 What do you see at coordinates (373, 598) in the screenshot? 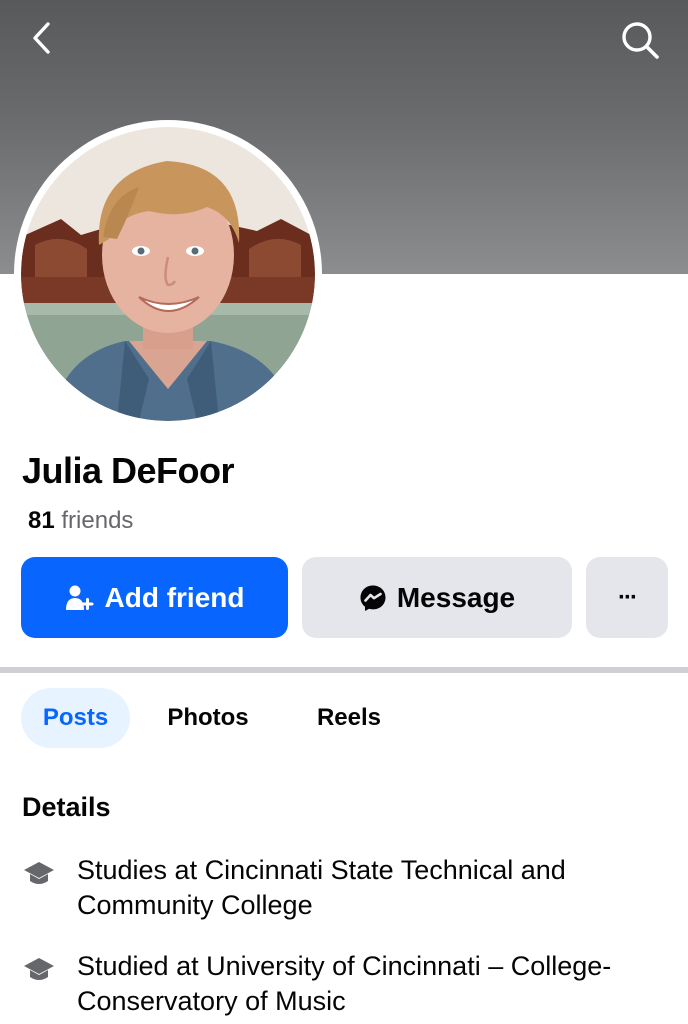
I see `messenger-icon` at bounding box center [373, 598].